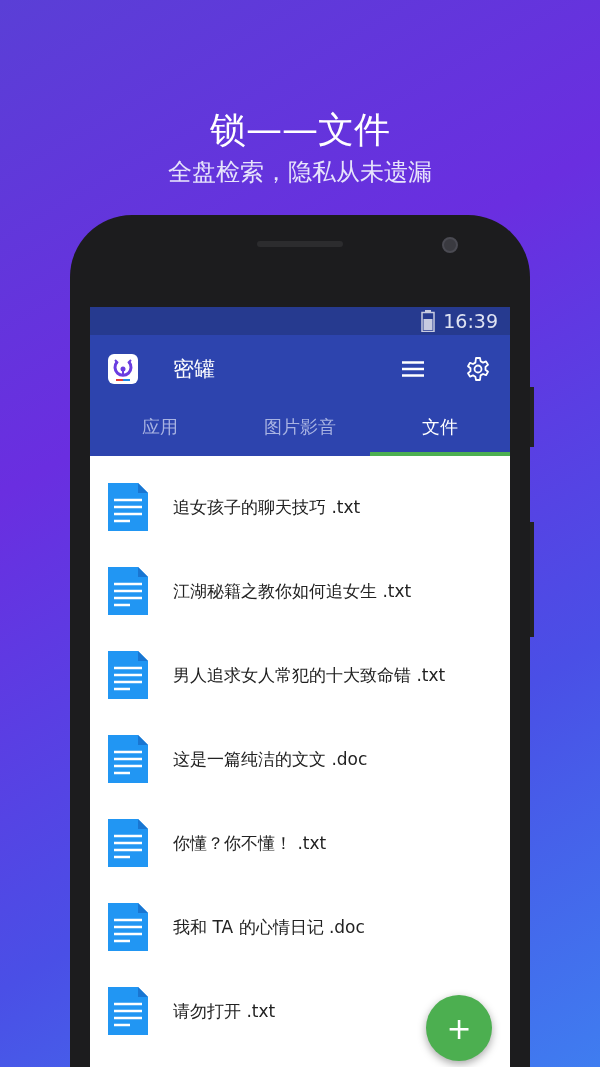  I want to click on settings-icon, so click(478, 368).